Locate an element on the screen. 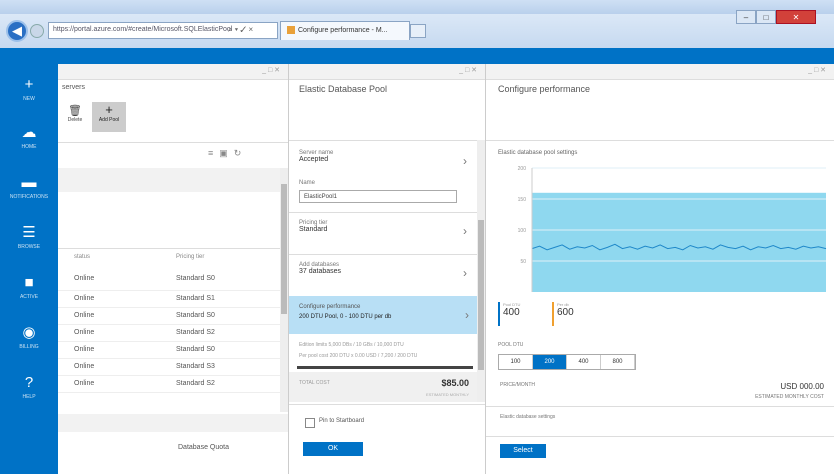 The image size is (834, 474). nav-label: NOTIFICATIONS is located at coordinates (29, 197).